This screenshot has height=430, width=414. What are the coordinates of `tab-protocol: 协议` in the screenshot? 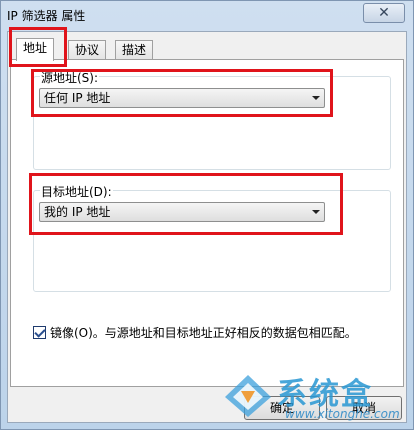 It's located at (87, 50).